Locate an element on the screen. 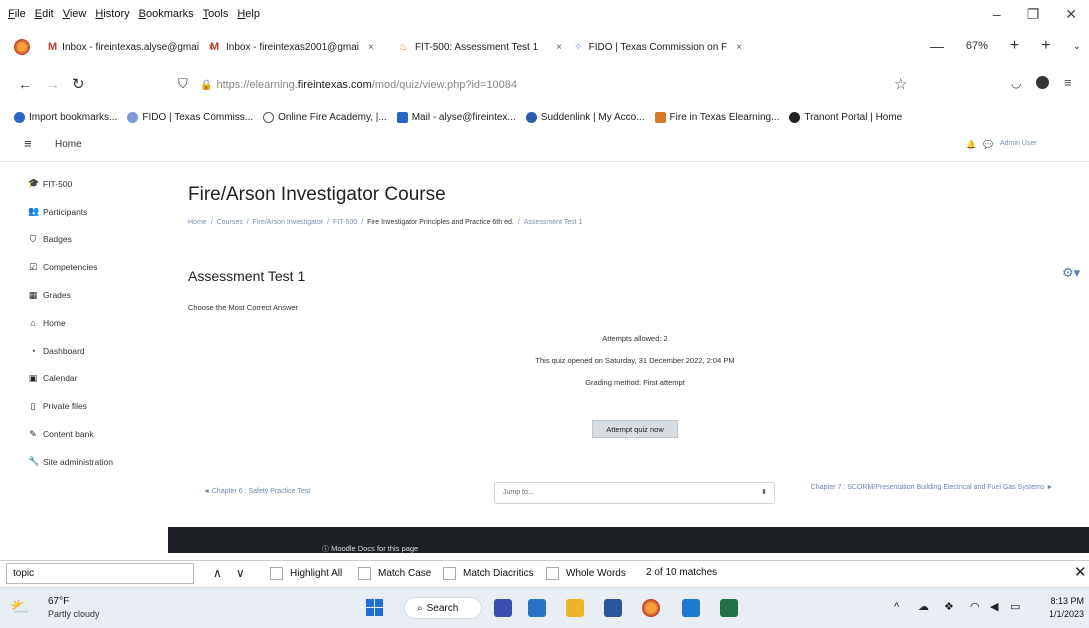 This screenshot has height=628, width=1089. sidebar-item-badges: ⛉ Badges is located at coordinates (95, 240).